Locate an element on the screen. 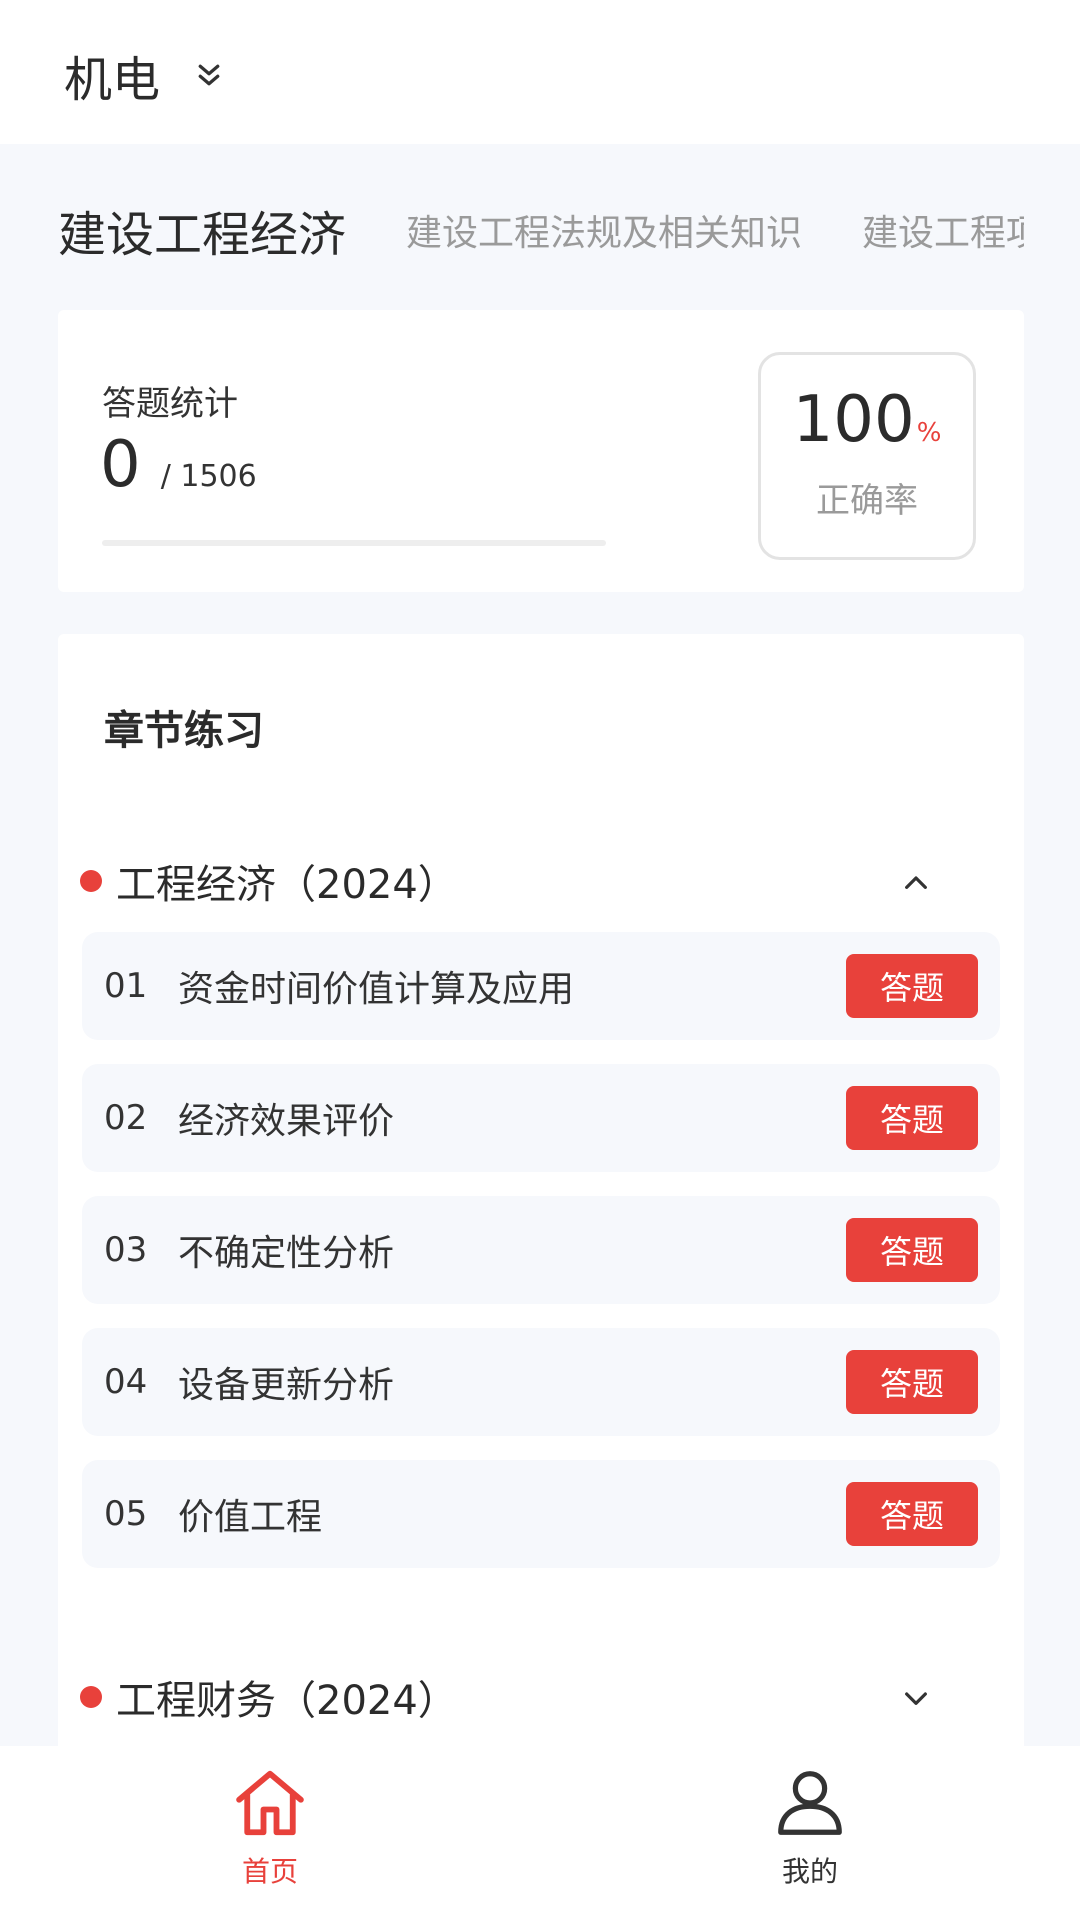  accuracy-label: 正确率 is located at coordinates (867, 501).